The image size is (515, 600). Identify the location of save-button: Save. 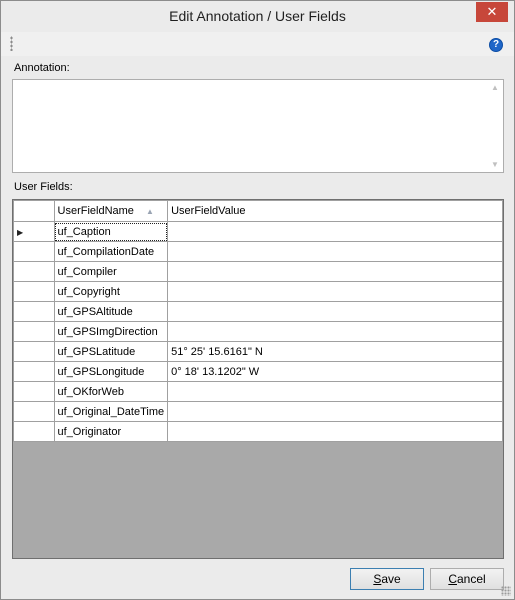
(387, 579).